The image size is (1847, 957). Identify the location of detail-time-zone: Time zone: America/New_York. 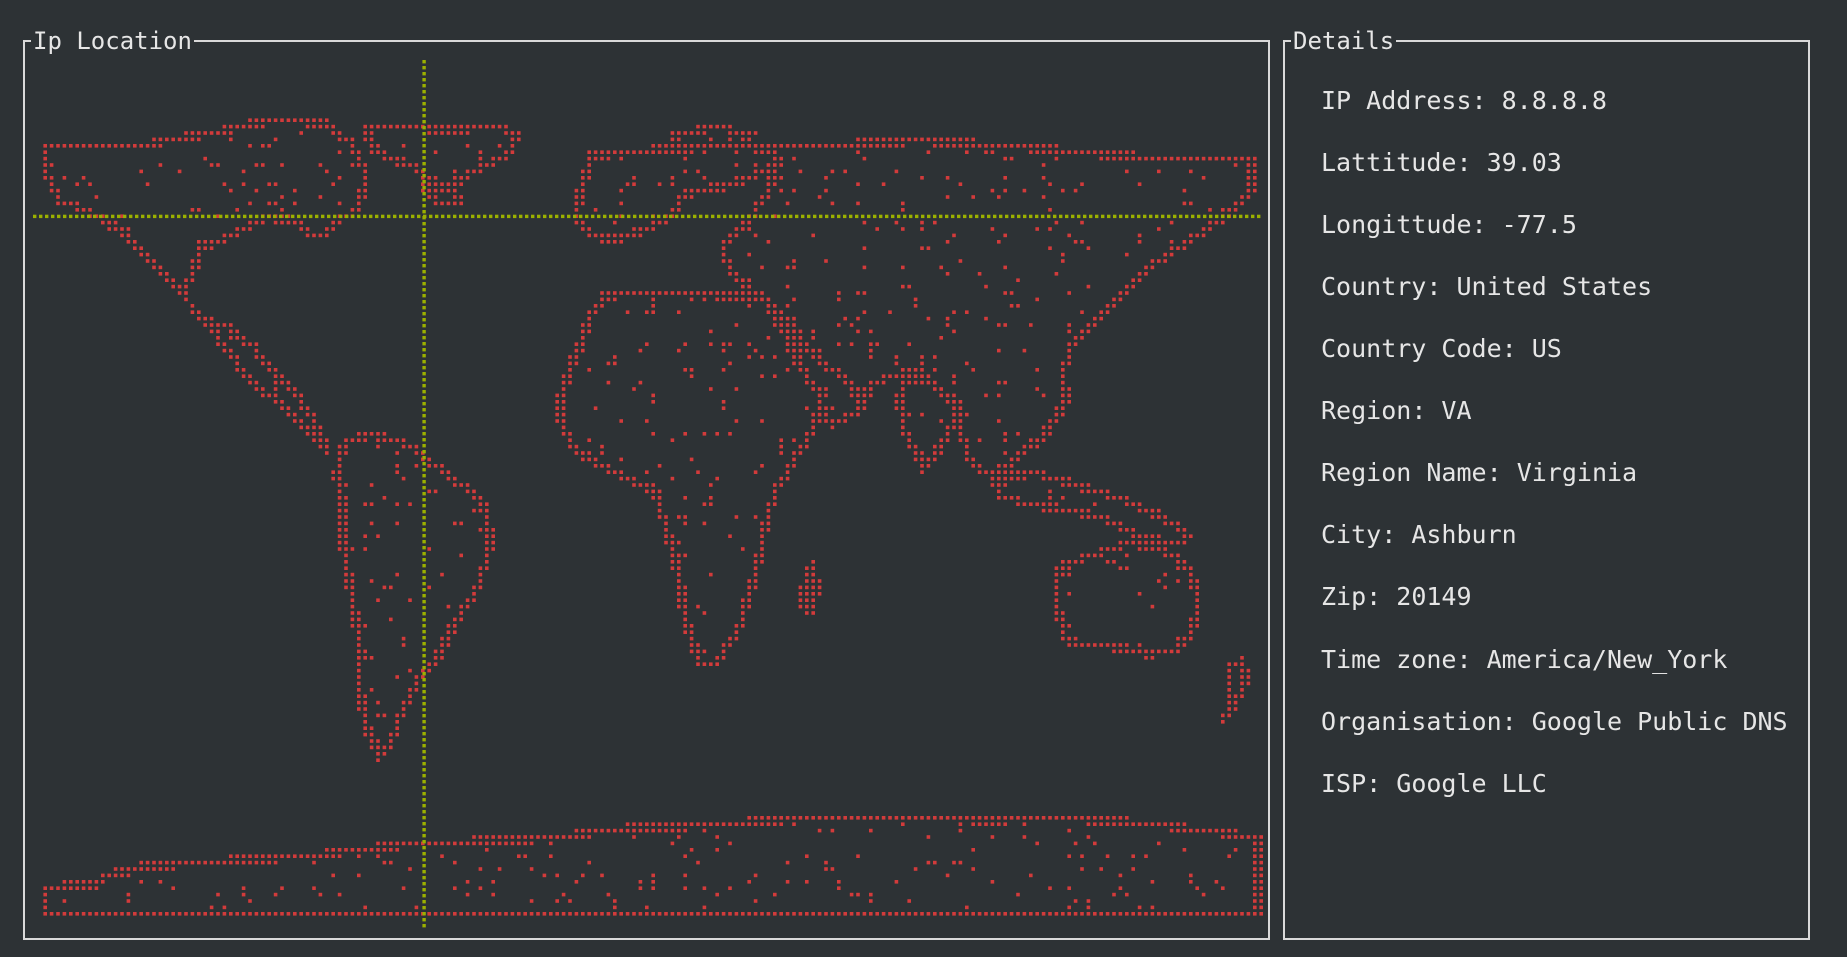
(1524, 659).